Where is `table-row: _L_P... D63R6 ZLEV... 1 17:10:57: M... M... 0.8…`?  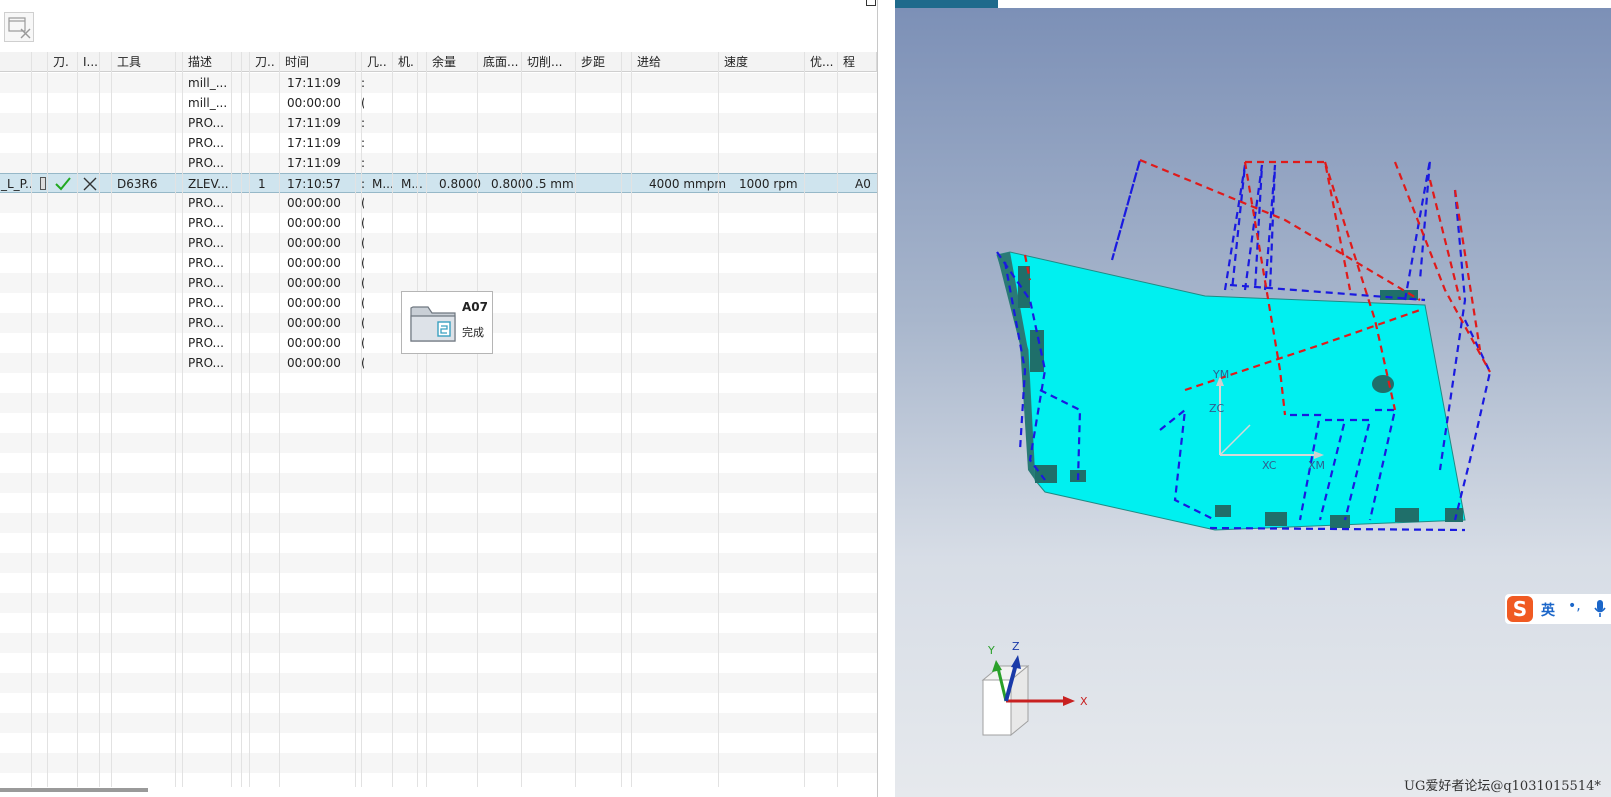
table-row: _L_P... D63R6 ZLEV... 1 17:10:57: M... M... 0.8… is located at coordinates (438, 183).